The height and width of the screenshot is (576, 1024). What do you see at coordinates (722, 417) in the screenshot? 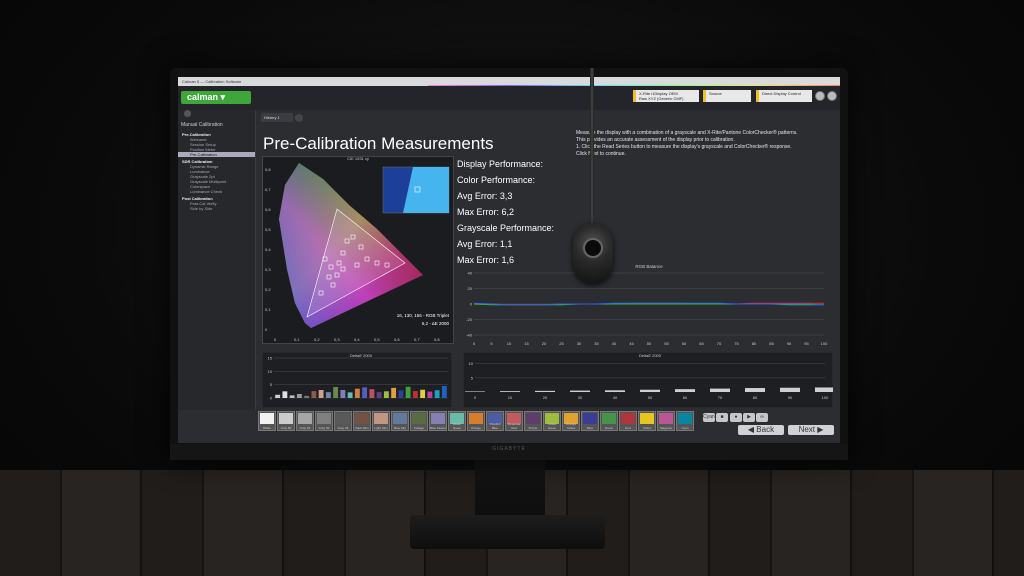
I see `read-button: ■` at bounding box center [722, 417].